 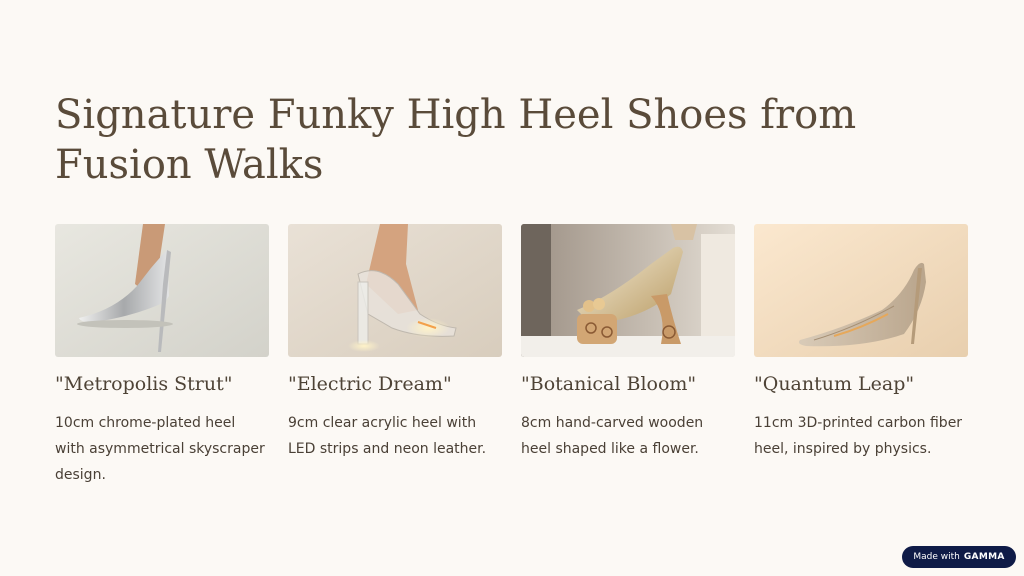 I want to click on metropolis-strut-image, so click(x=162, y=290).